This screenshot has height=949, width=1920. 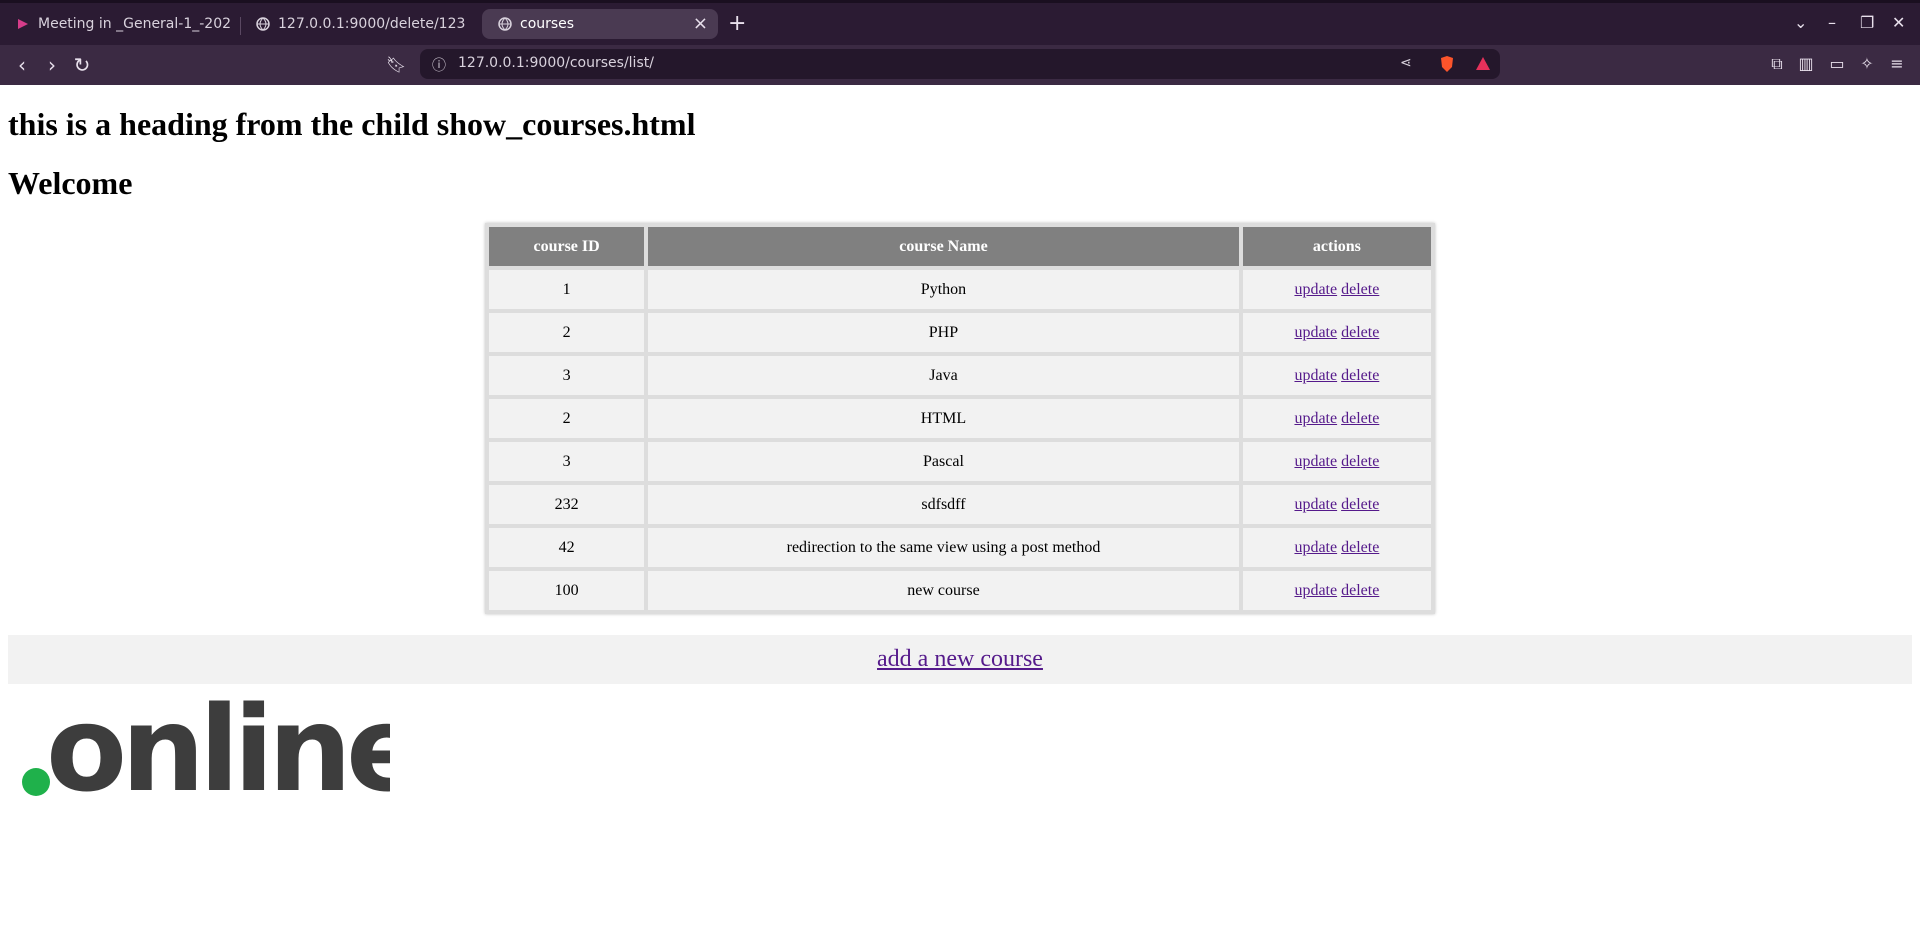 I want to click on forward-icon: ›, so click(x=52, y=65).